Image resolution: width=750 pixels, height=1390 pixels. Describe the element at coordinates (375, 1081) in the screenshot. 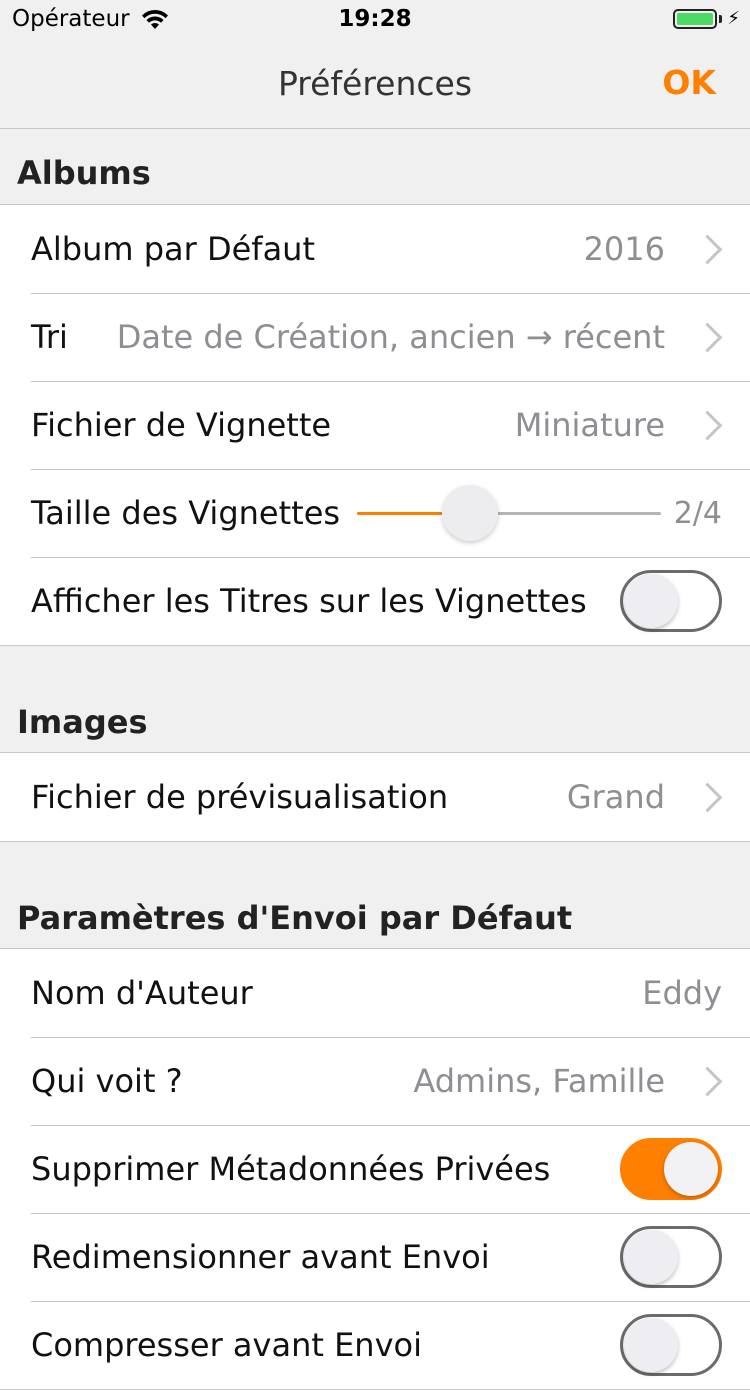

I see `row-who-sees: Qui voit ? Admins, Famille` at that location.